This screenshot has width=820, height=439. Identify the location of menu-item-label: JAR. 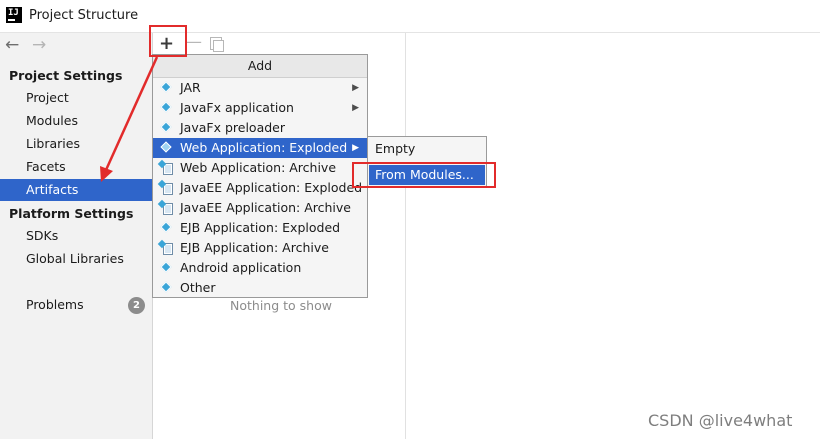
(190, 87).